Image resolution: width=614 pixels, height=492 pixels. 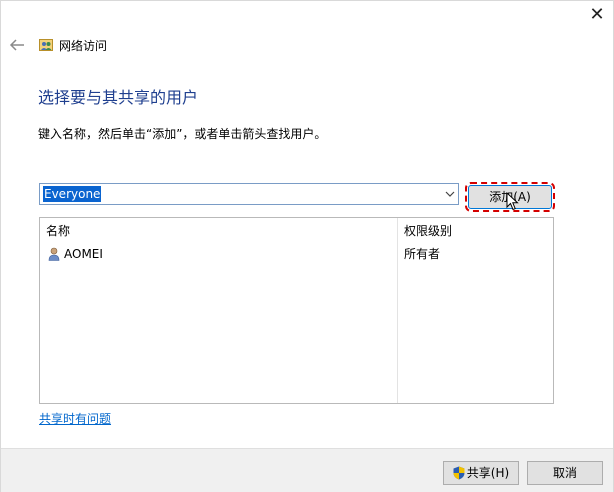 What do you see at coordinates (450, 194) in the screenshot?
I see `chevron-down-icon` at bounding box center [450, 194].